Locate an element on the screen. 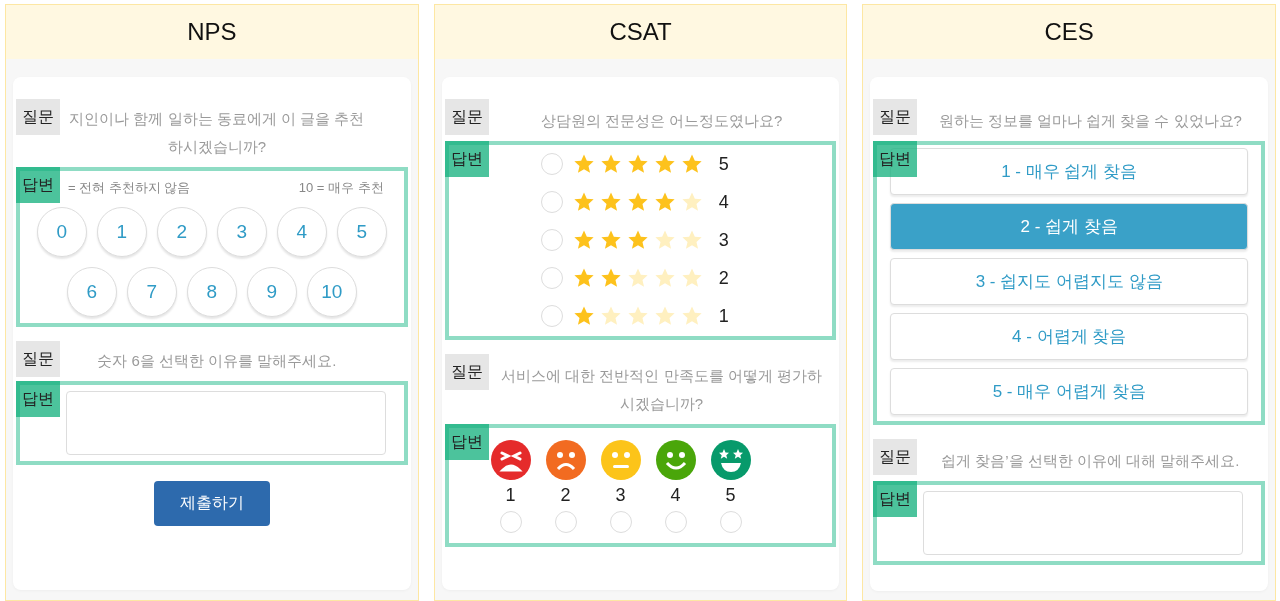 This screenshot has height=601, width=1280. question-text: 지인이나 함께 일하는 동료에게 이 글을 추천하시겠습니까? is located at coordinates (217, 133).